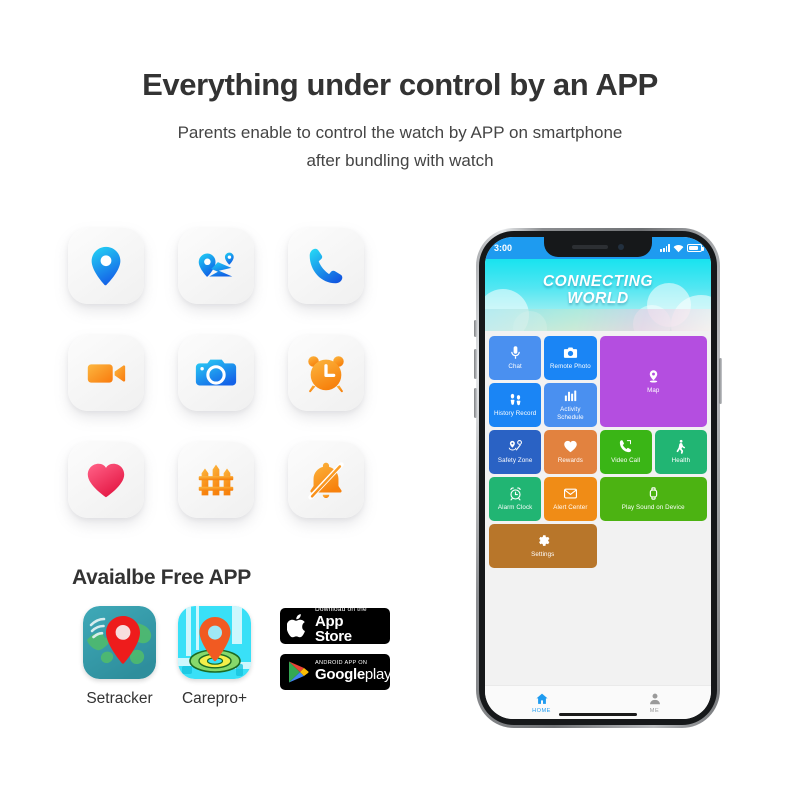 This screenshot has width=800, height=793. What do you see at coordinates (299, 672) in the screenshot?
I see `google-play-logo-icon` at bounding box center [299, 672].